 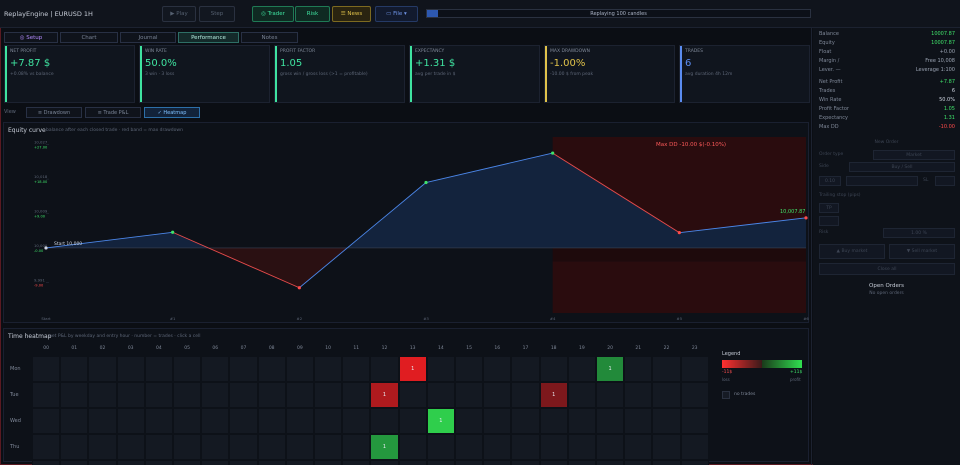 I want to click on close-all-button: Close all, so click(x=887, y=269).